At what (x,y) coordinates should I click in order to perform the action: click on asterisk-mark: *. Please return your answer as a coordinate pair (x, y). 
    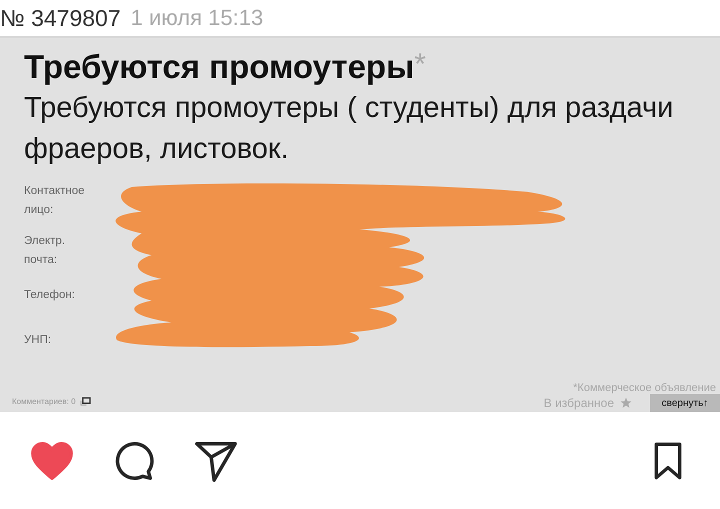
    Looking at the image, I should click on (420, 65).